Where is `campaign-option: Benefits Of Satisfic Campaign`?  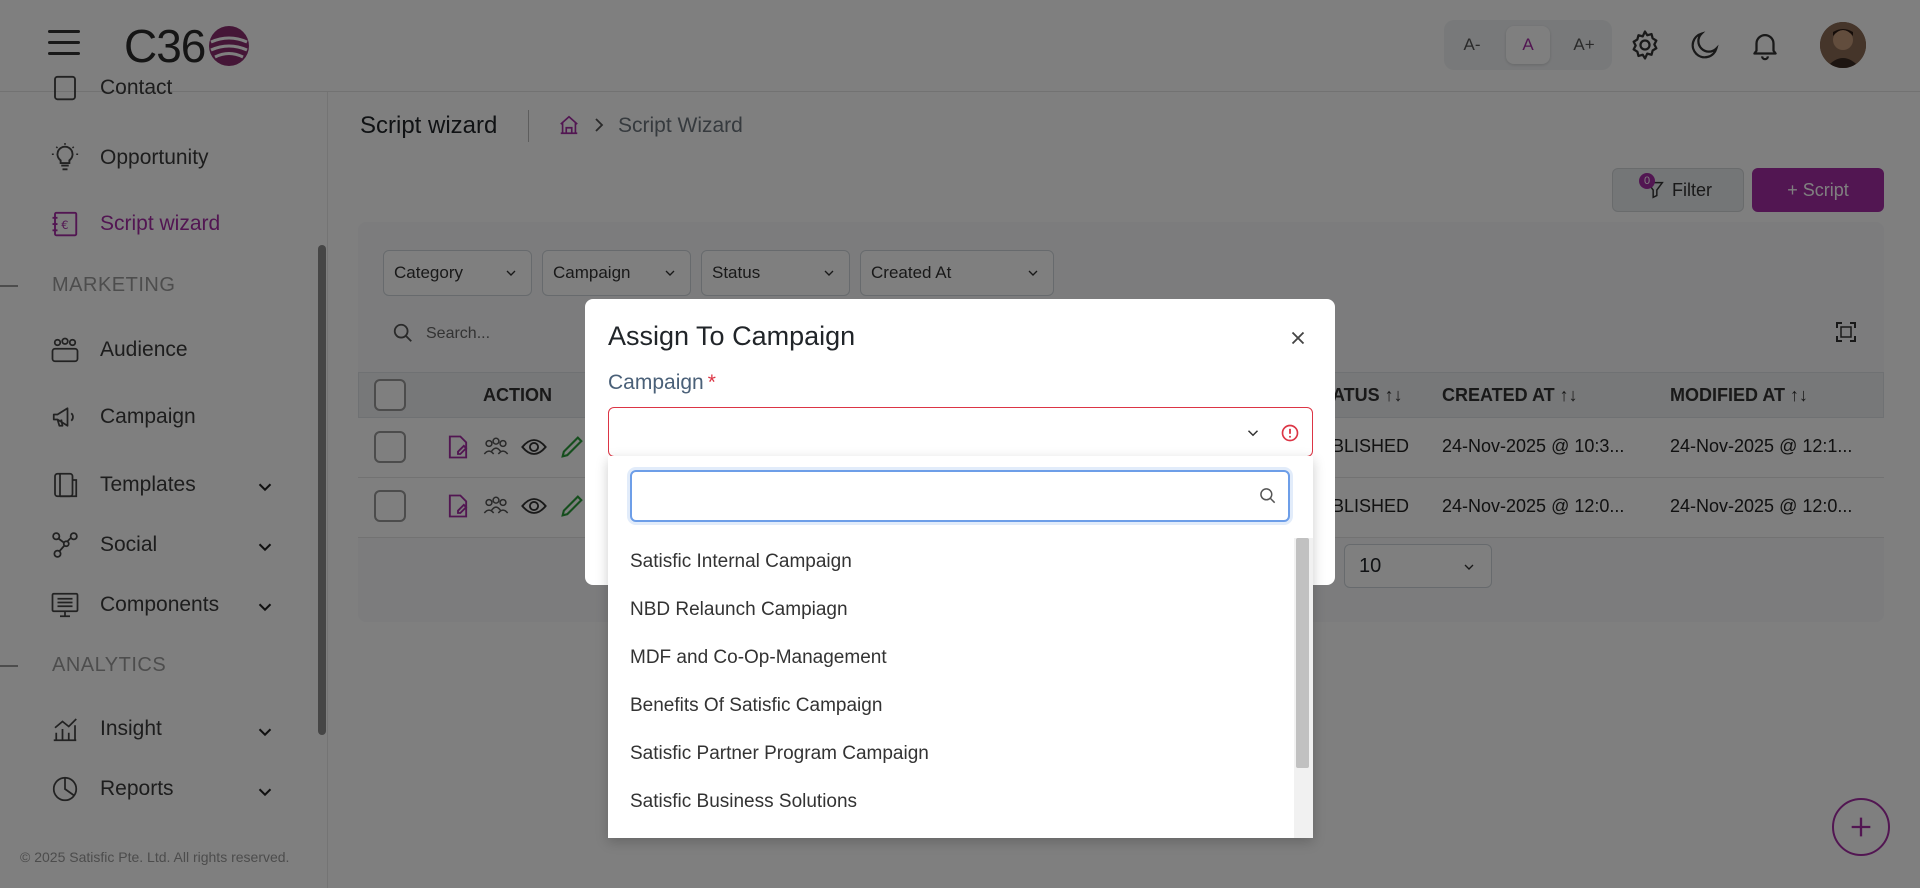
campaign-option: Benefits Of Satisfic Campaign is located at coordinates (951, 706).